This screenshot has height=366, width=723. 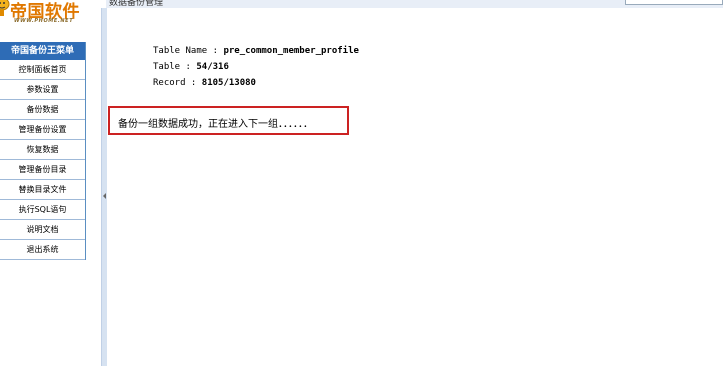 I want to click on mascot-icon, so click(x=5, y=8).